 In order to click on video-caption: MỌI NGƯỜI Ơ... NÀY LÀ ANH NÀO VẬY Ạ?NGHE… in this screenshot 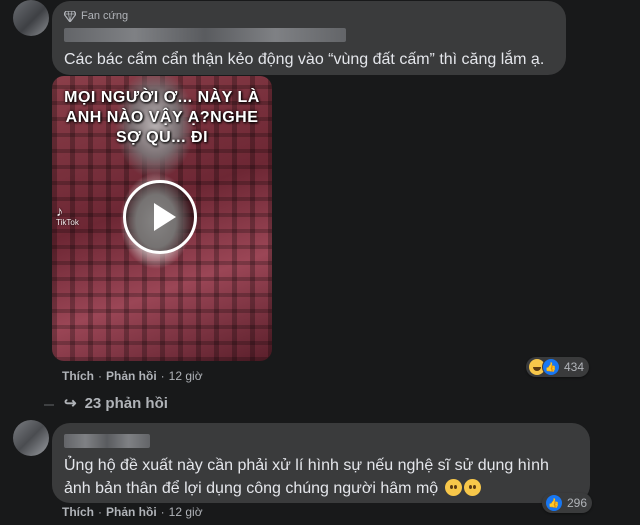, I will do `click(162, 117)`.